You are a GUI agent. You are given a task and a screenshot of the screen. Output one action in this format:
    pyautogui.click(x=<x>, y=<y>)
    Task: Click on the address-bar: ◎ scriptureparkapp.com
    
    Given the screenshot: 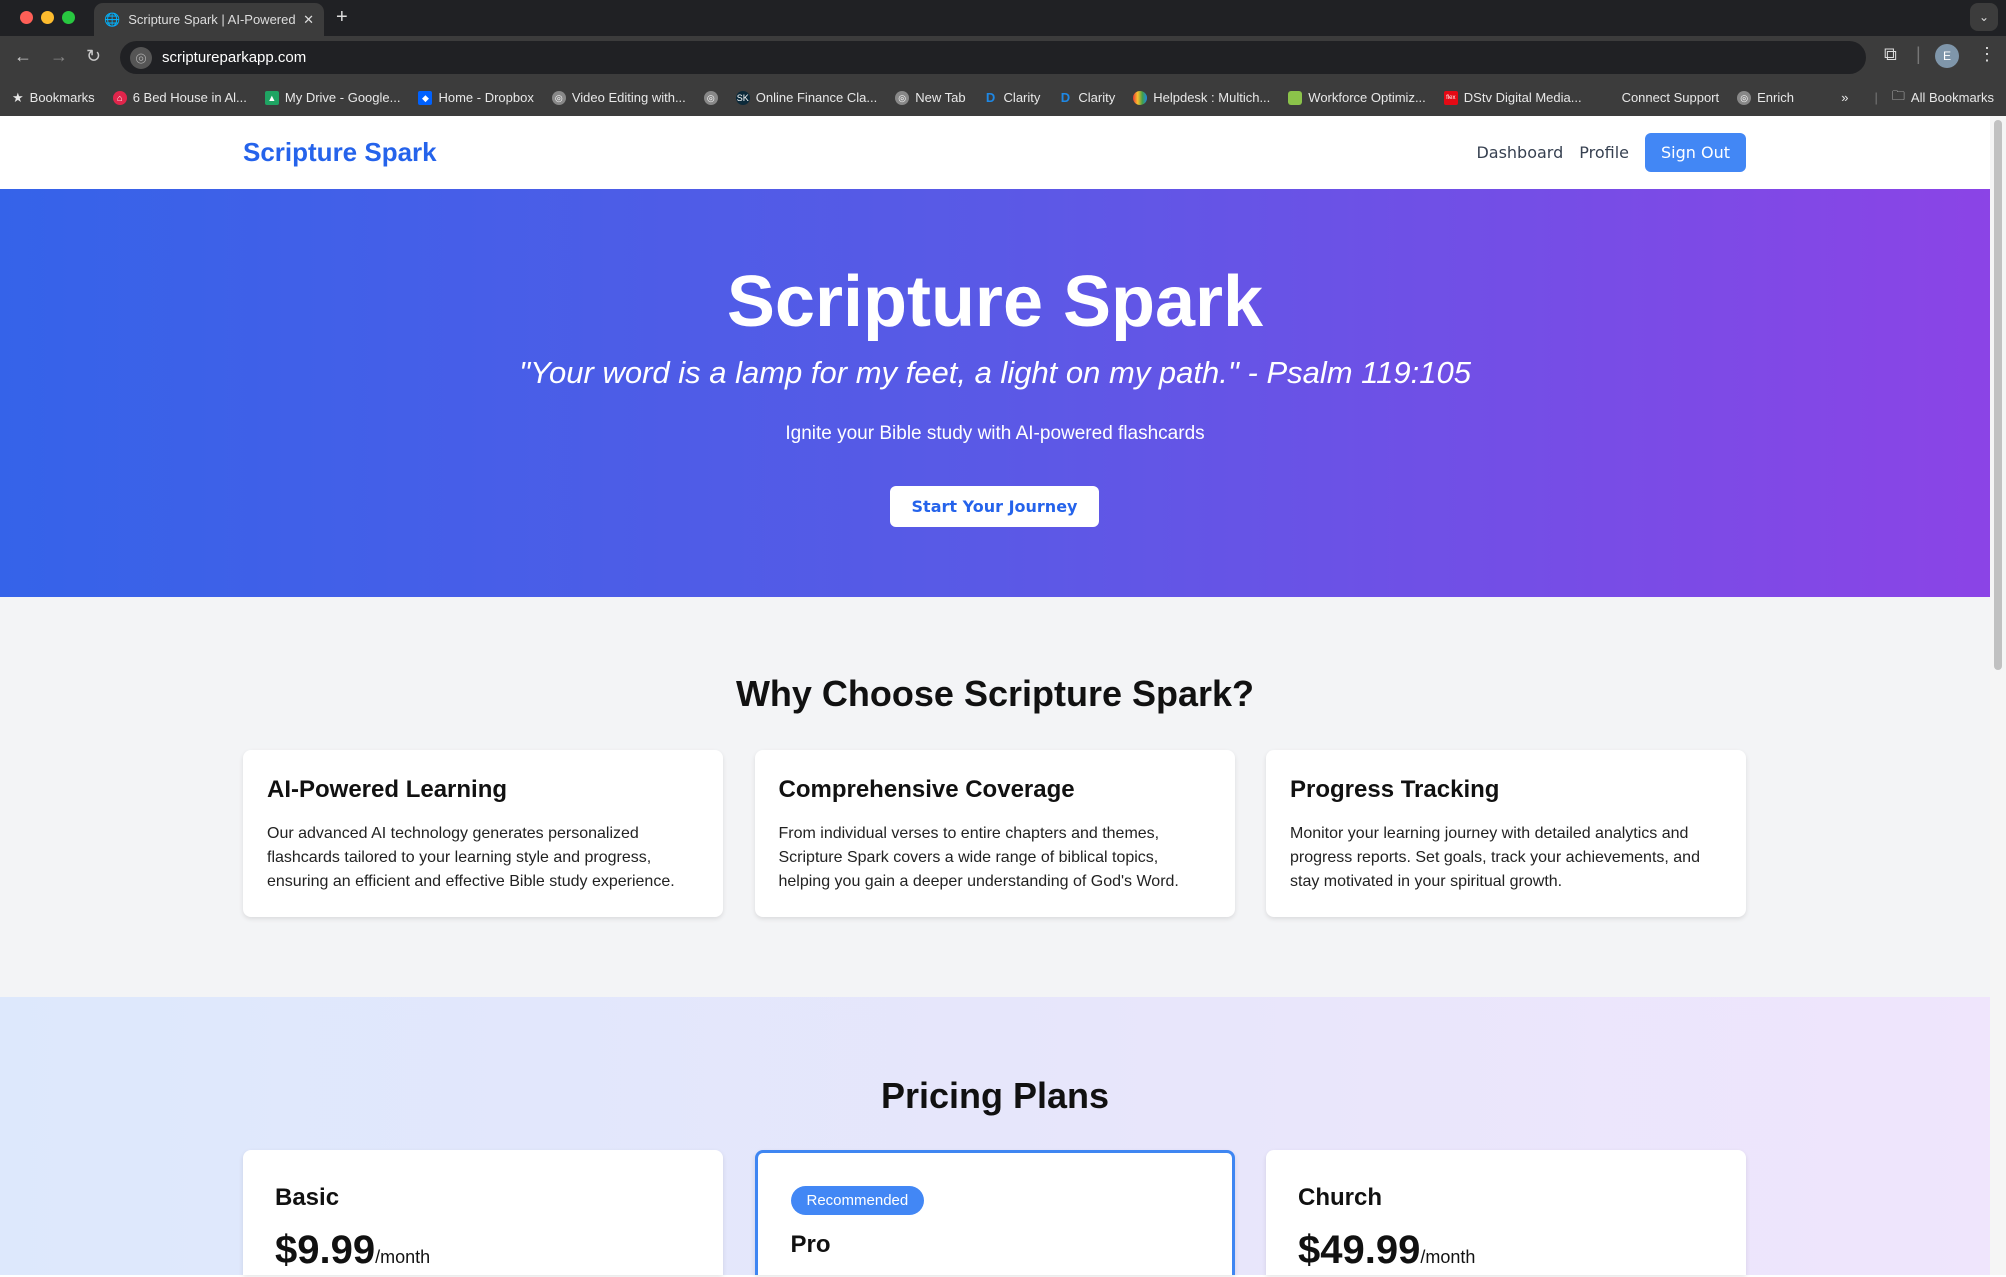 What is the action you would take?
    pyautogui.click(x=993, y=57)
    